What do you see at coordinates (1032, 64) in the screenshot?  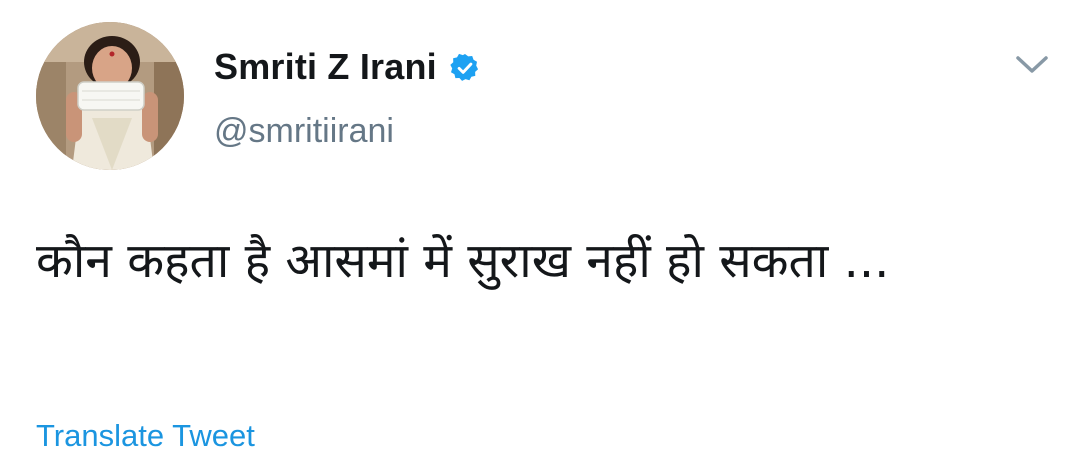 I see `chevron-down-icon` at bounding box center [1032, 64].